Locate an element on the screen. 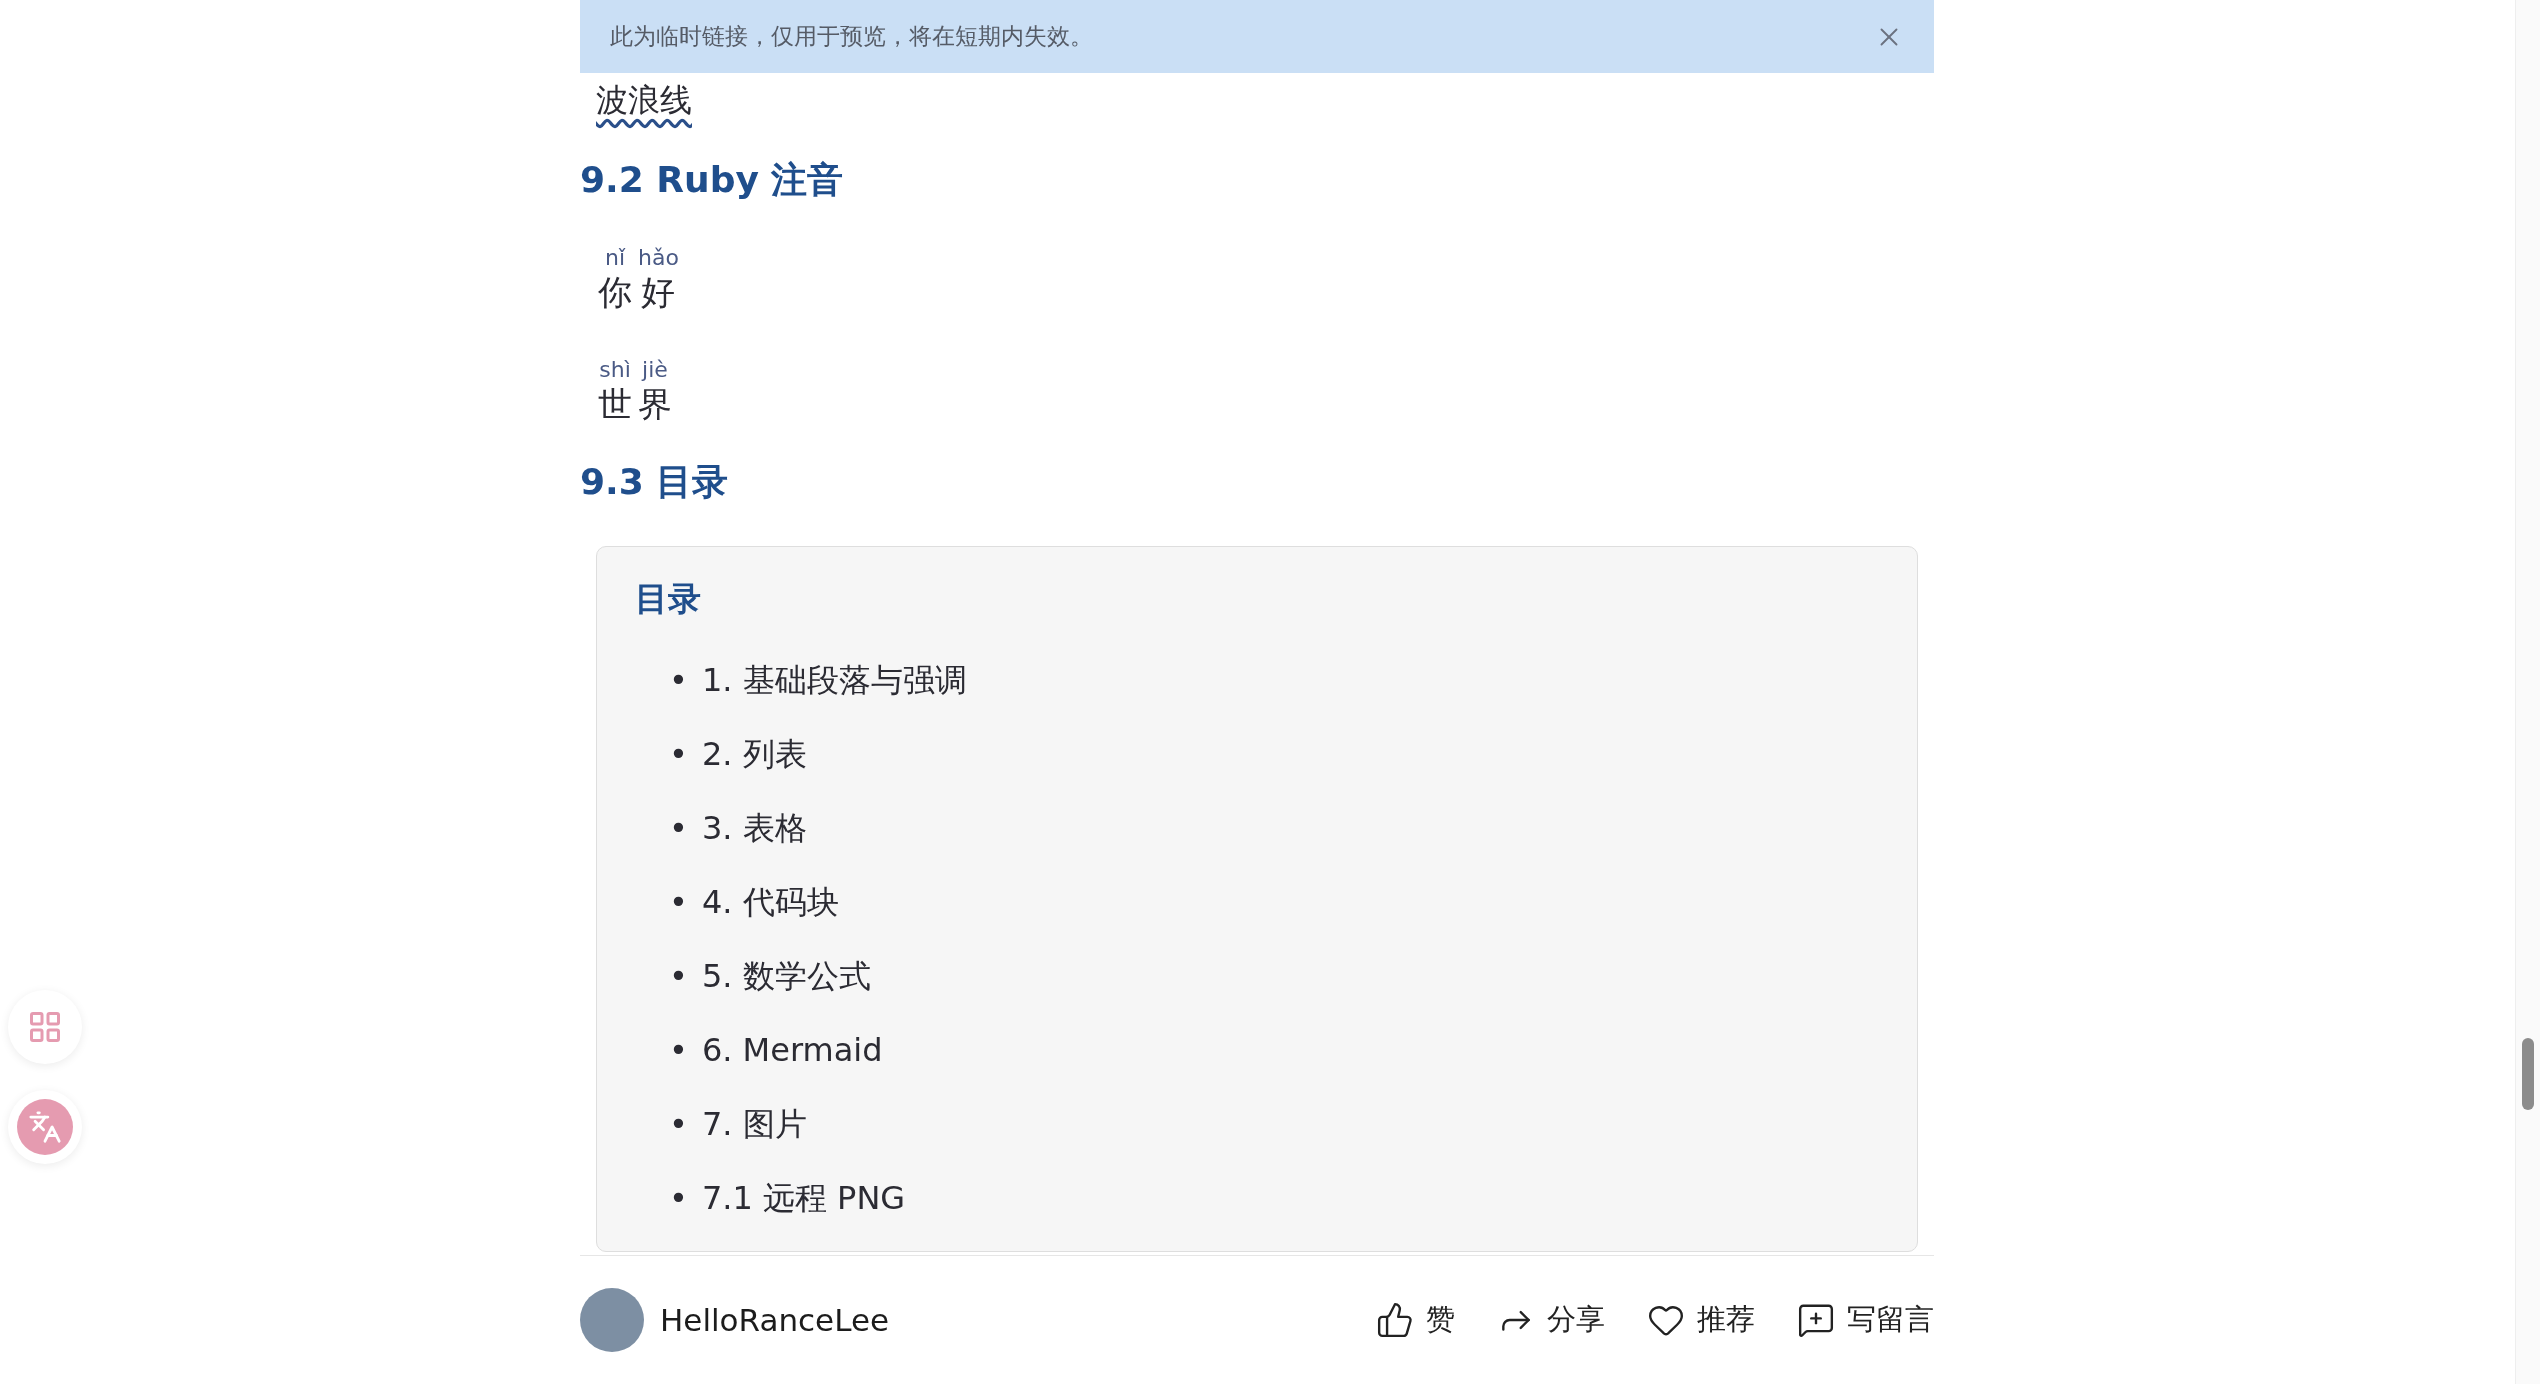 The image size is (2544, 1384). translate-icon is located at coordinates (45, 1127).